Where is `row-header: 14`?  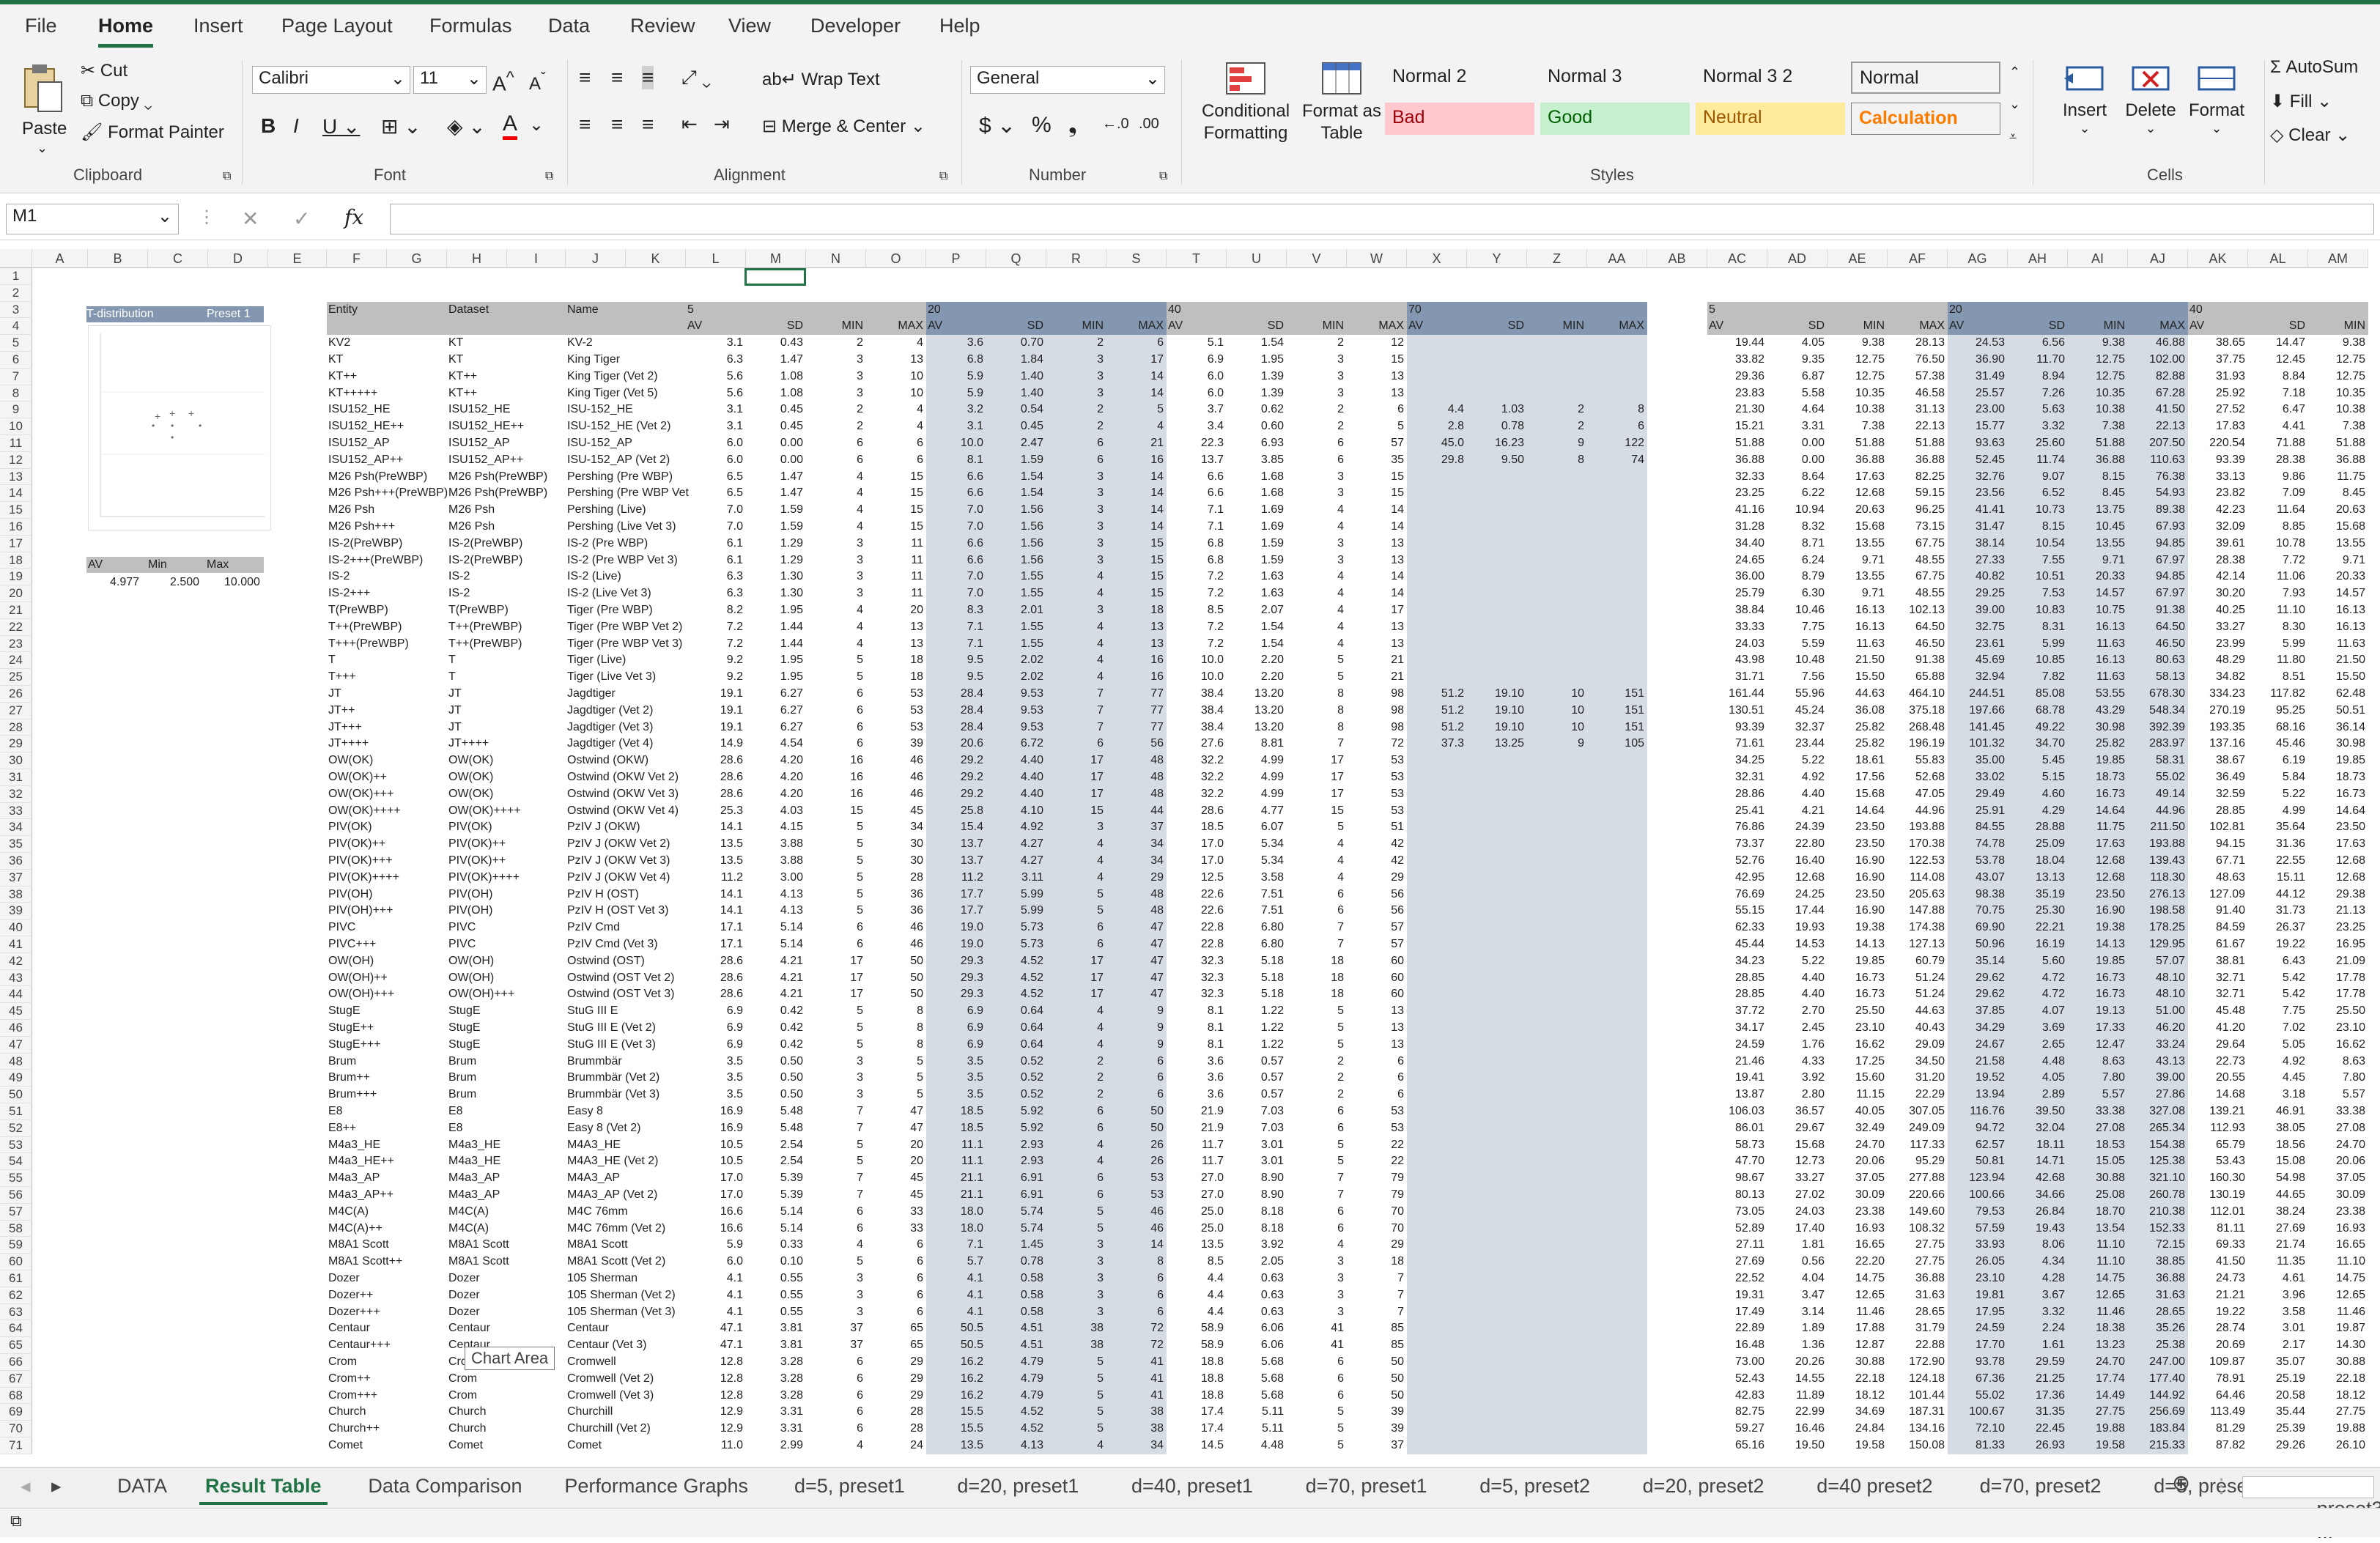 row-header: 14 is located at coordinates (16, 494).